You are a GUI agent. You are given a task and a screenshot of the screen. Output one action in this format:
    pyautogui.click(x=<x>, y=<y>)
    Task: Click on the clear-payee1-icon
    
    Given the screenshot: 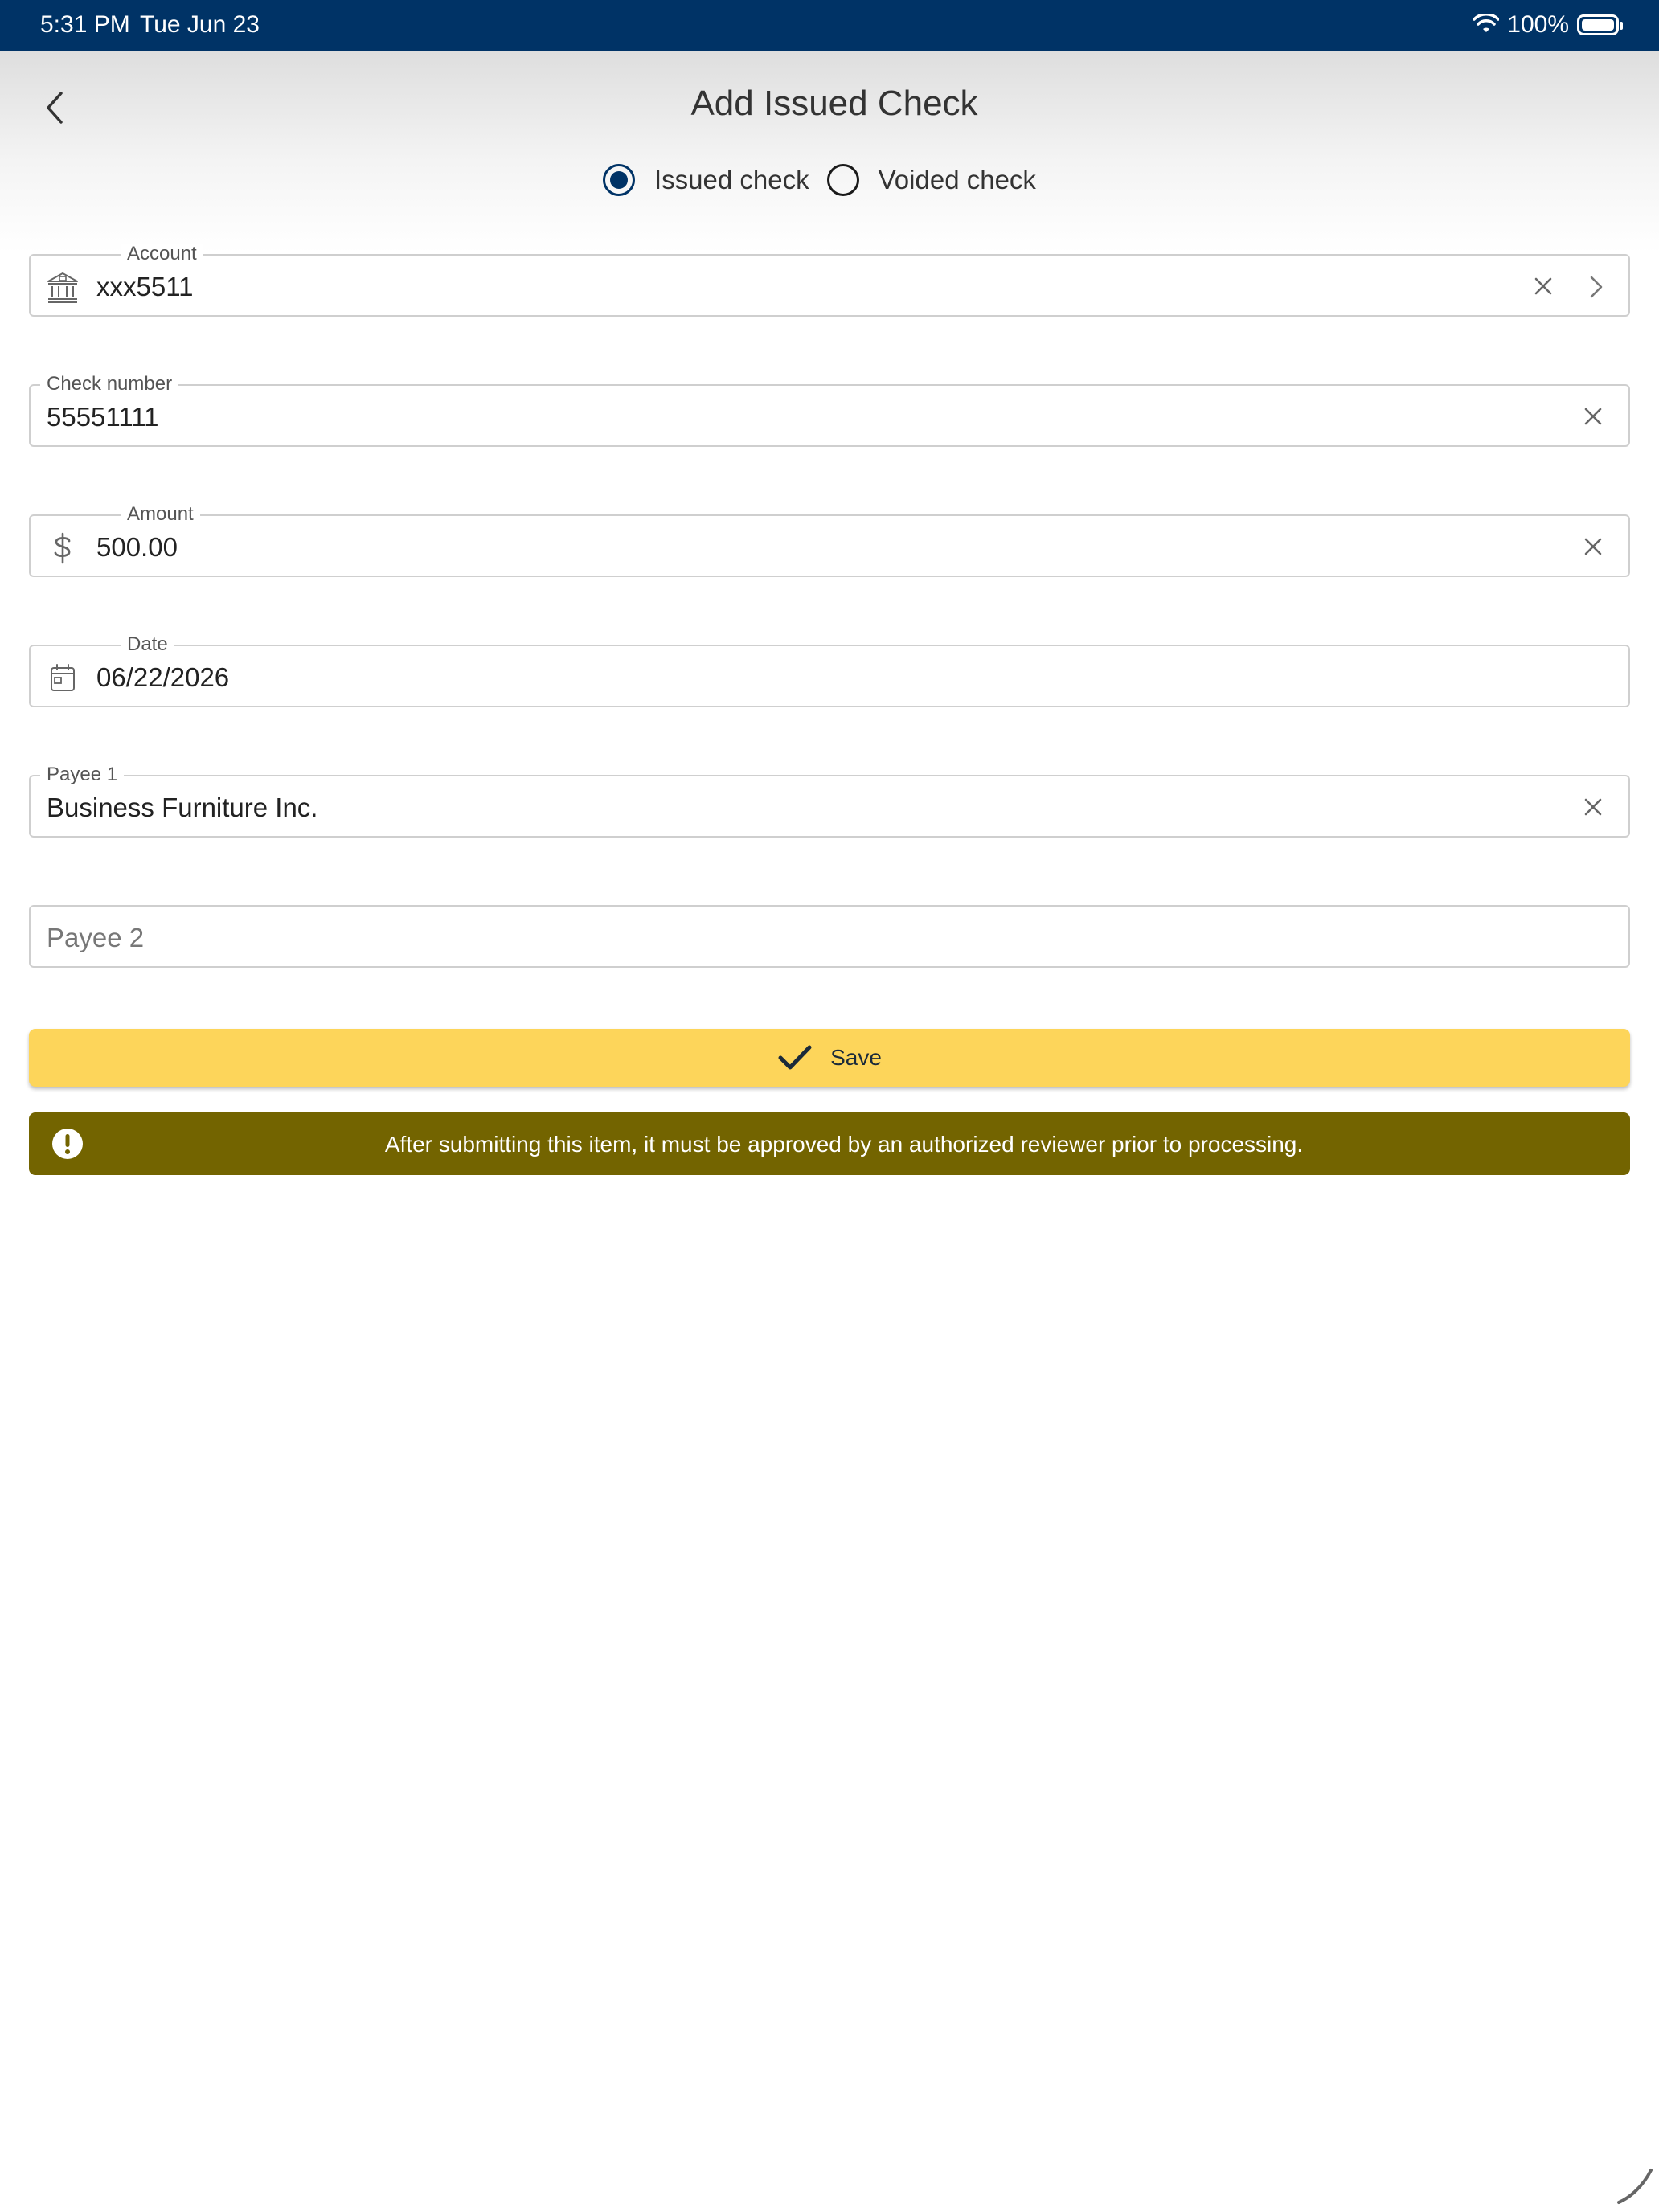 What is the action you would take?
    pyautogui.click(x=1593, y=807)
    